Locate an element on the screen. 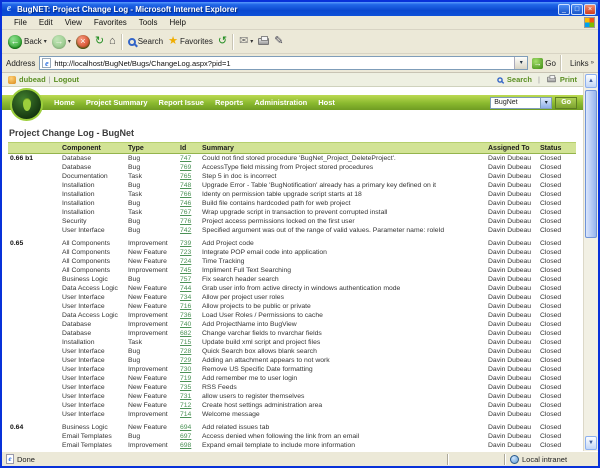 Image resolution: width=600 pixels, height=468 pixels. cell-id: 728 is located at coordinates (189, 351).